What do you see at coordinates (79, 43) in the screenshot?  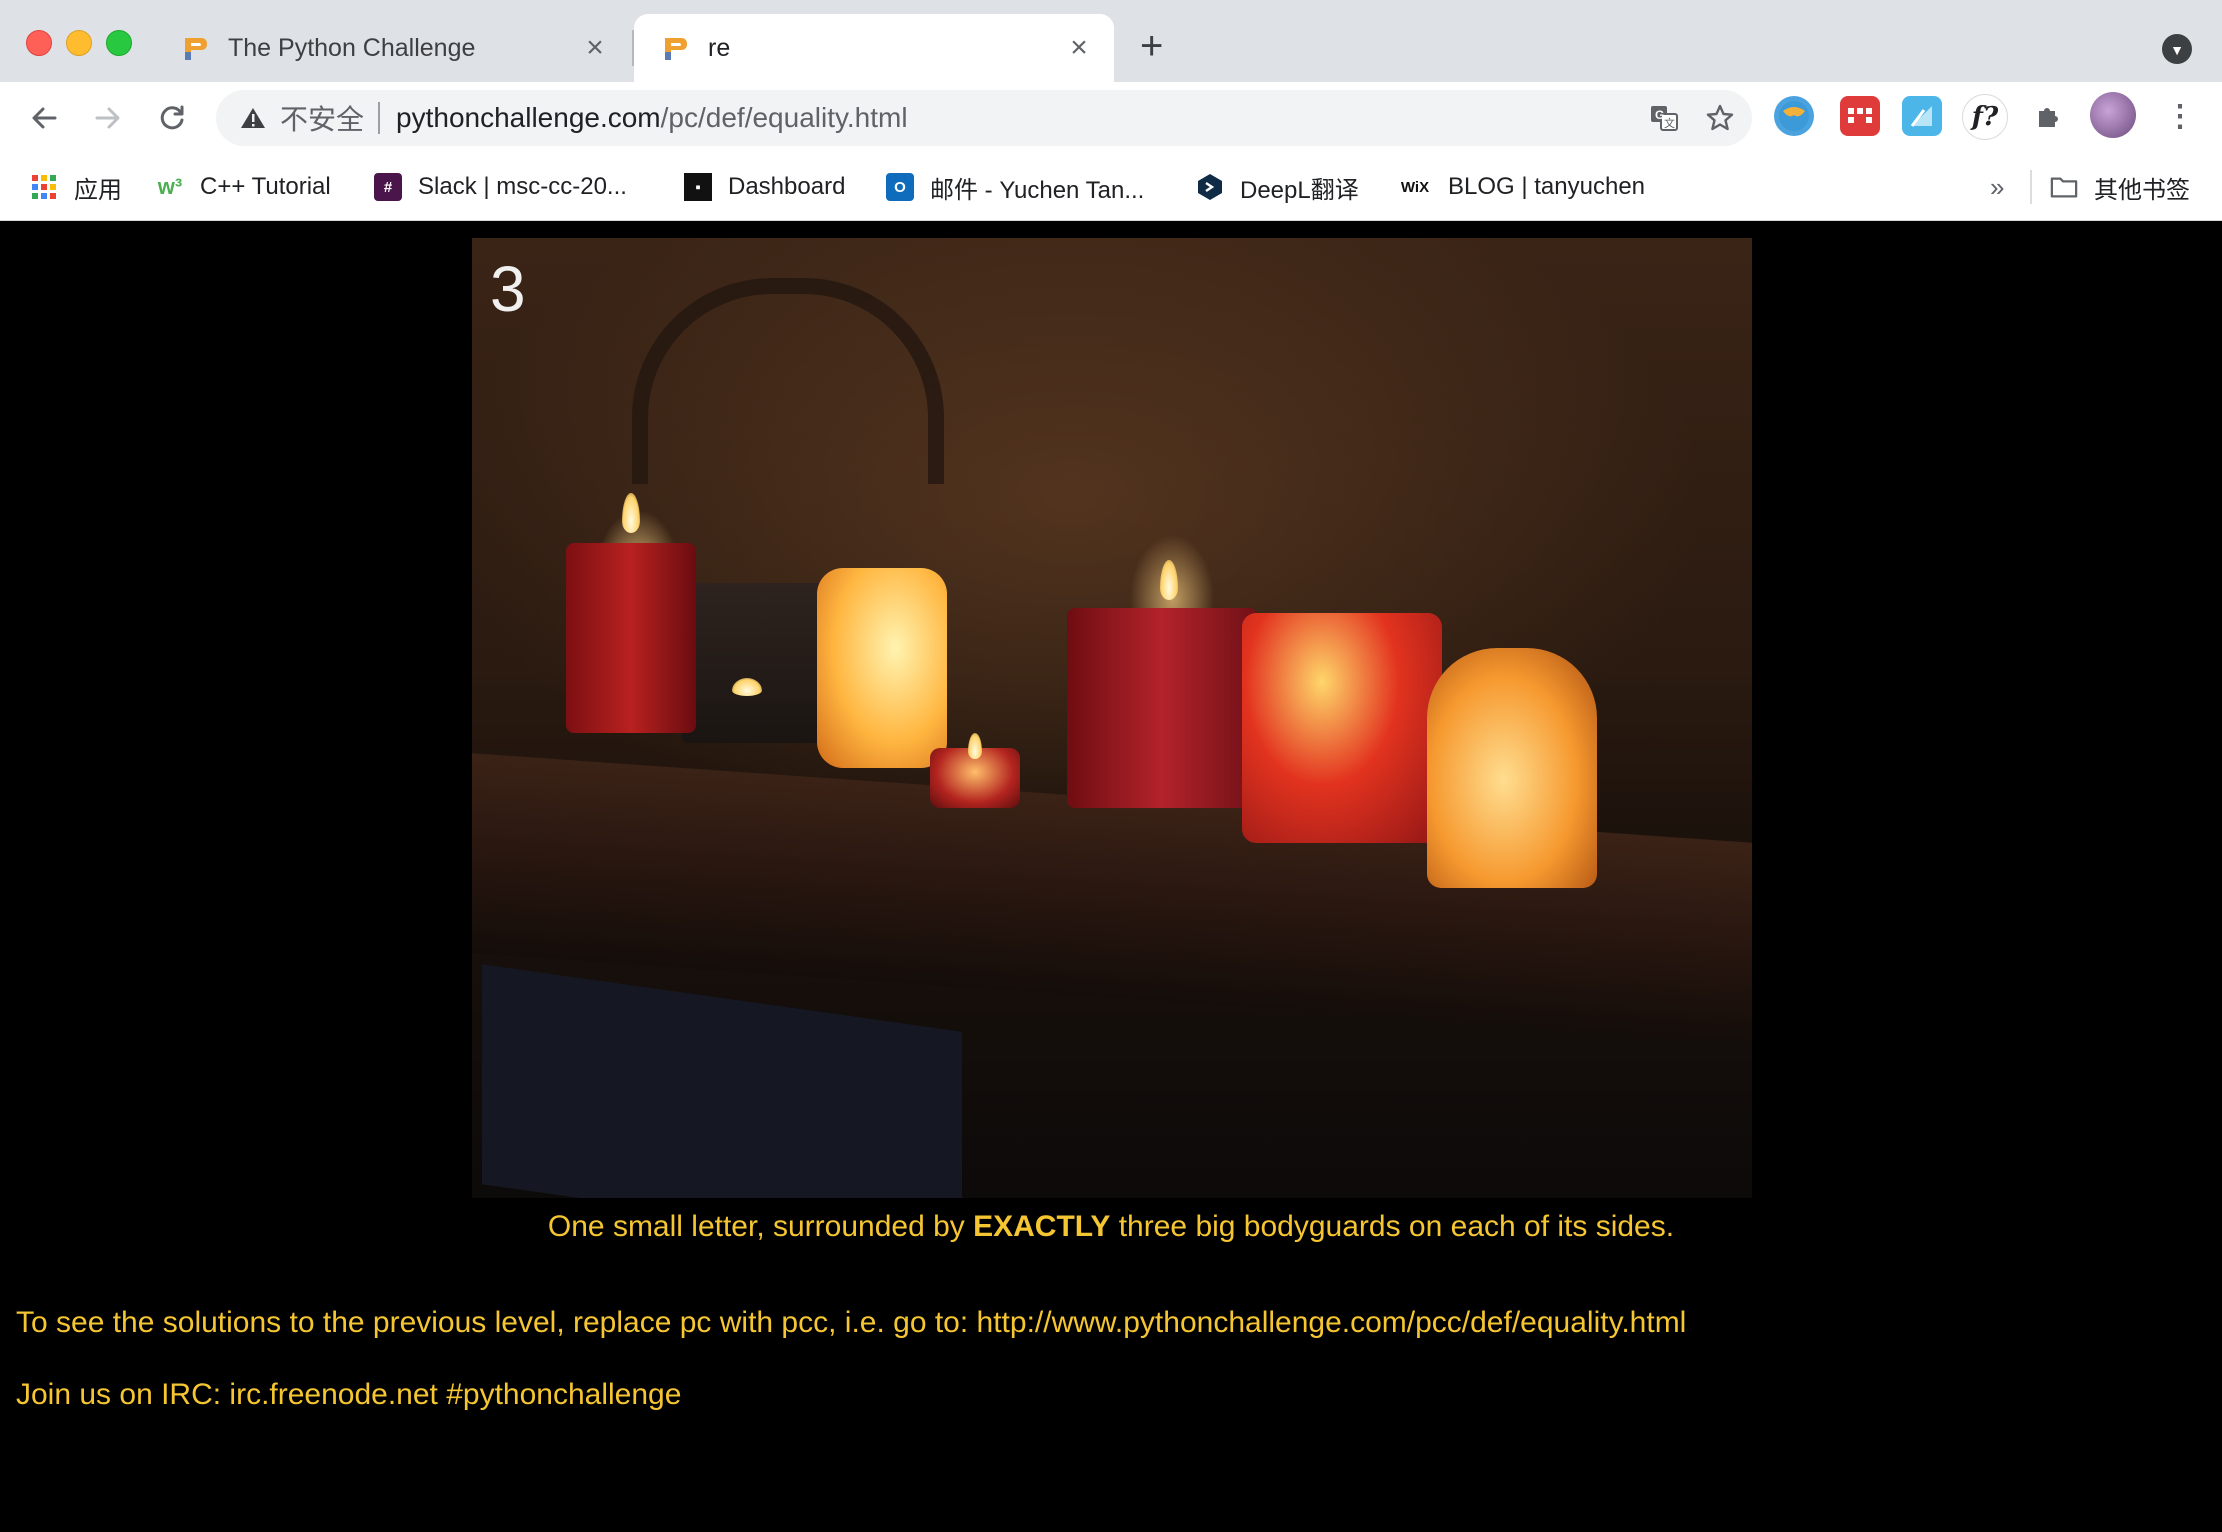 I see `minimize-window-button` at bounding box center [79, 43].